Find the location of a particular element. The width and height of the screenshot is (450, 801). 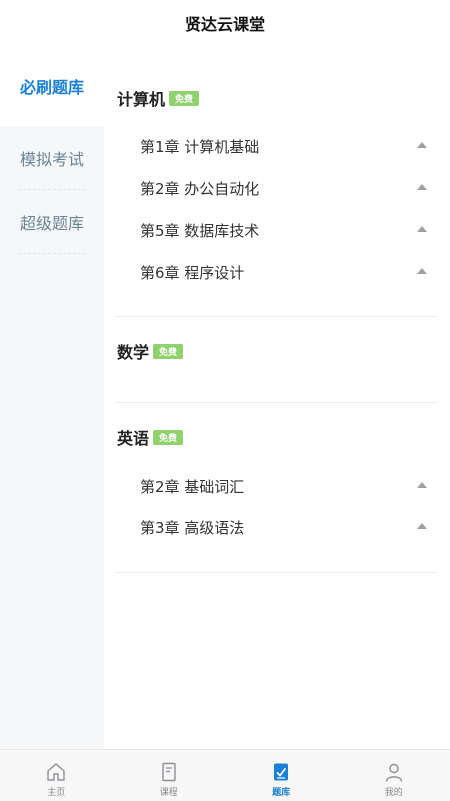

chapter-label: 第2章 办公自动化 is located at coordinates (199, 188).